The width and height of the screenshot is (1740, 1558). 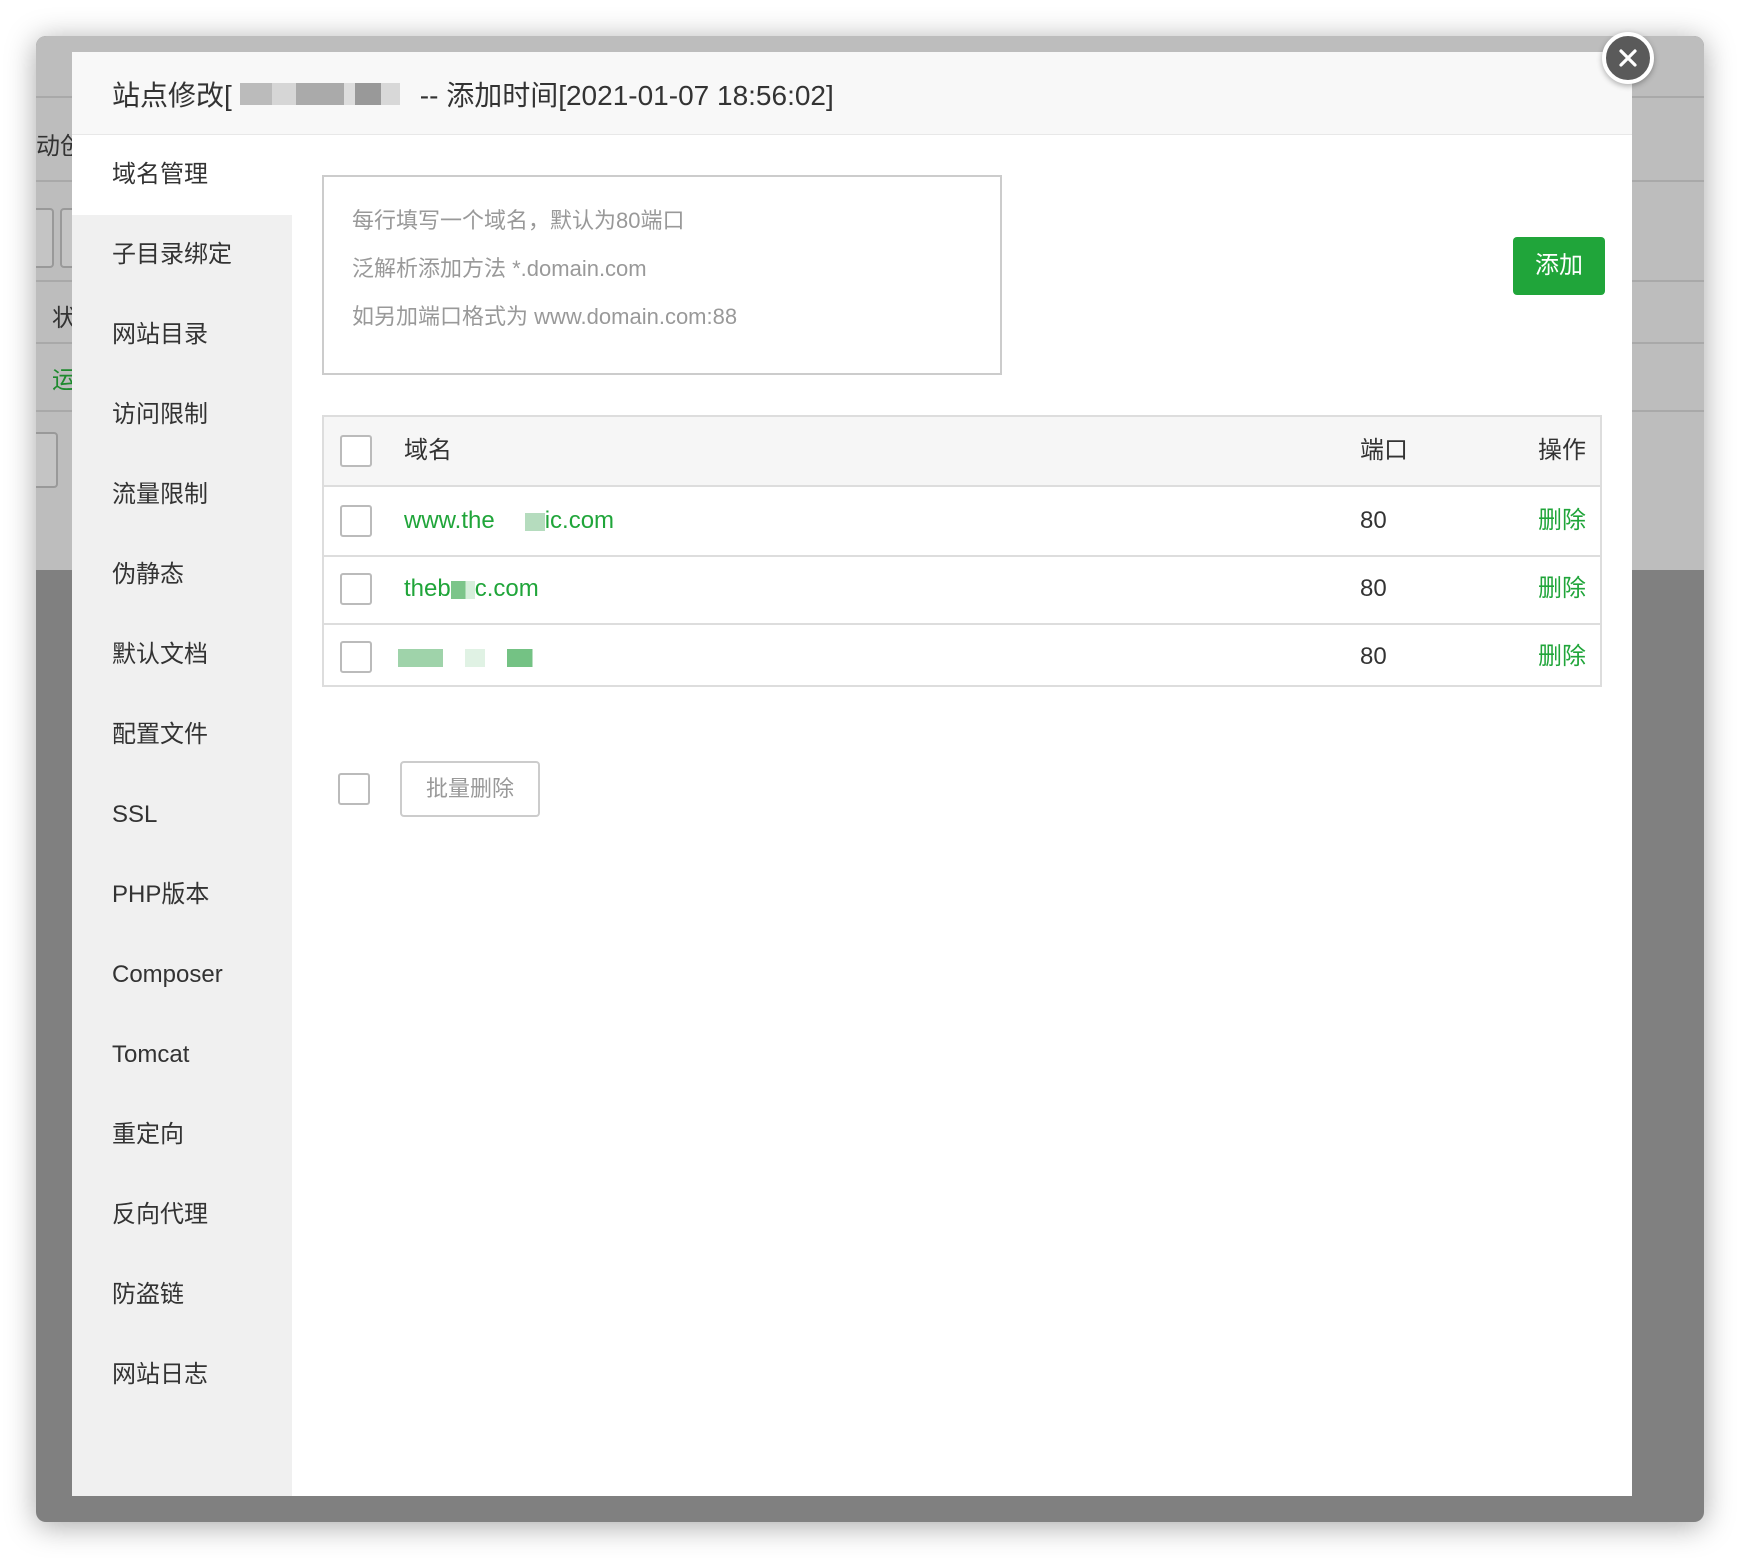 What do you see at coordinates (135, 814) in the screenshot?
I see `sidebar-item-label: SSL` at bounding box center [135, 814].